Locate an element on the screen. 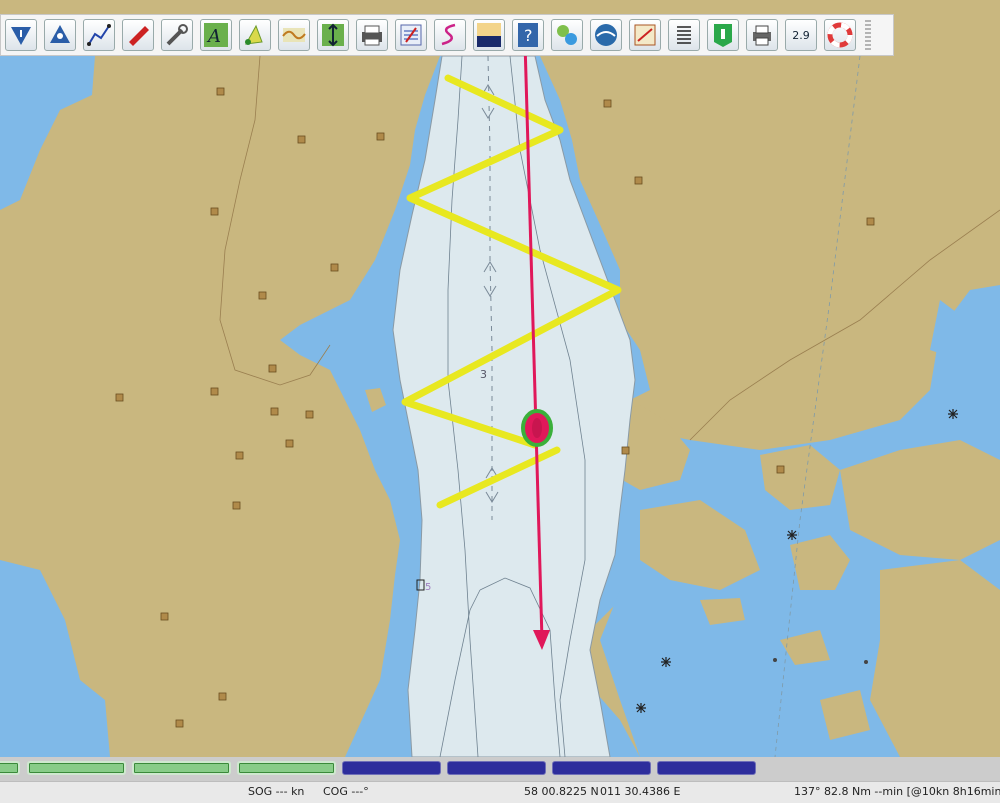 The width and height of the screenshot is (1000, 803). track-icon is located at coordinates (448, 34).